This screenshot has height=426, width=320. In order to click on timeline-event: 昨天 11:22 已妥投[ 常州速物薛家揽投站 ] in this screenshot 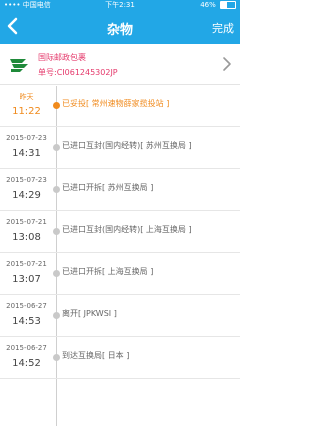, I will do `click(120, 106)`.